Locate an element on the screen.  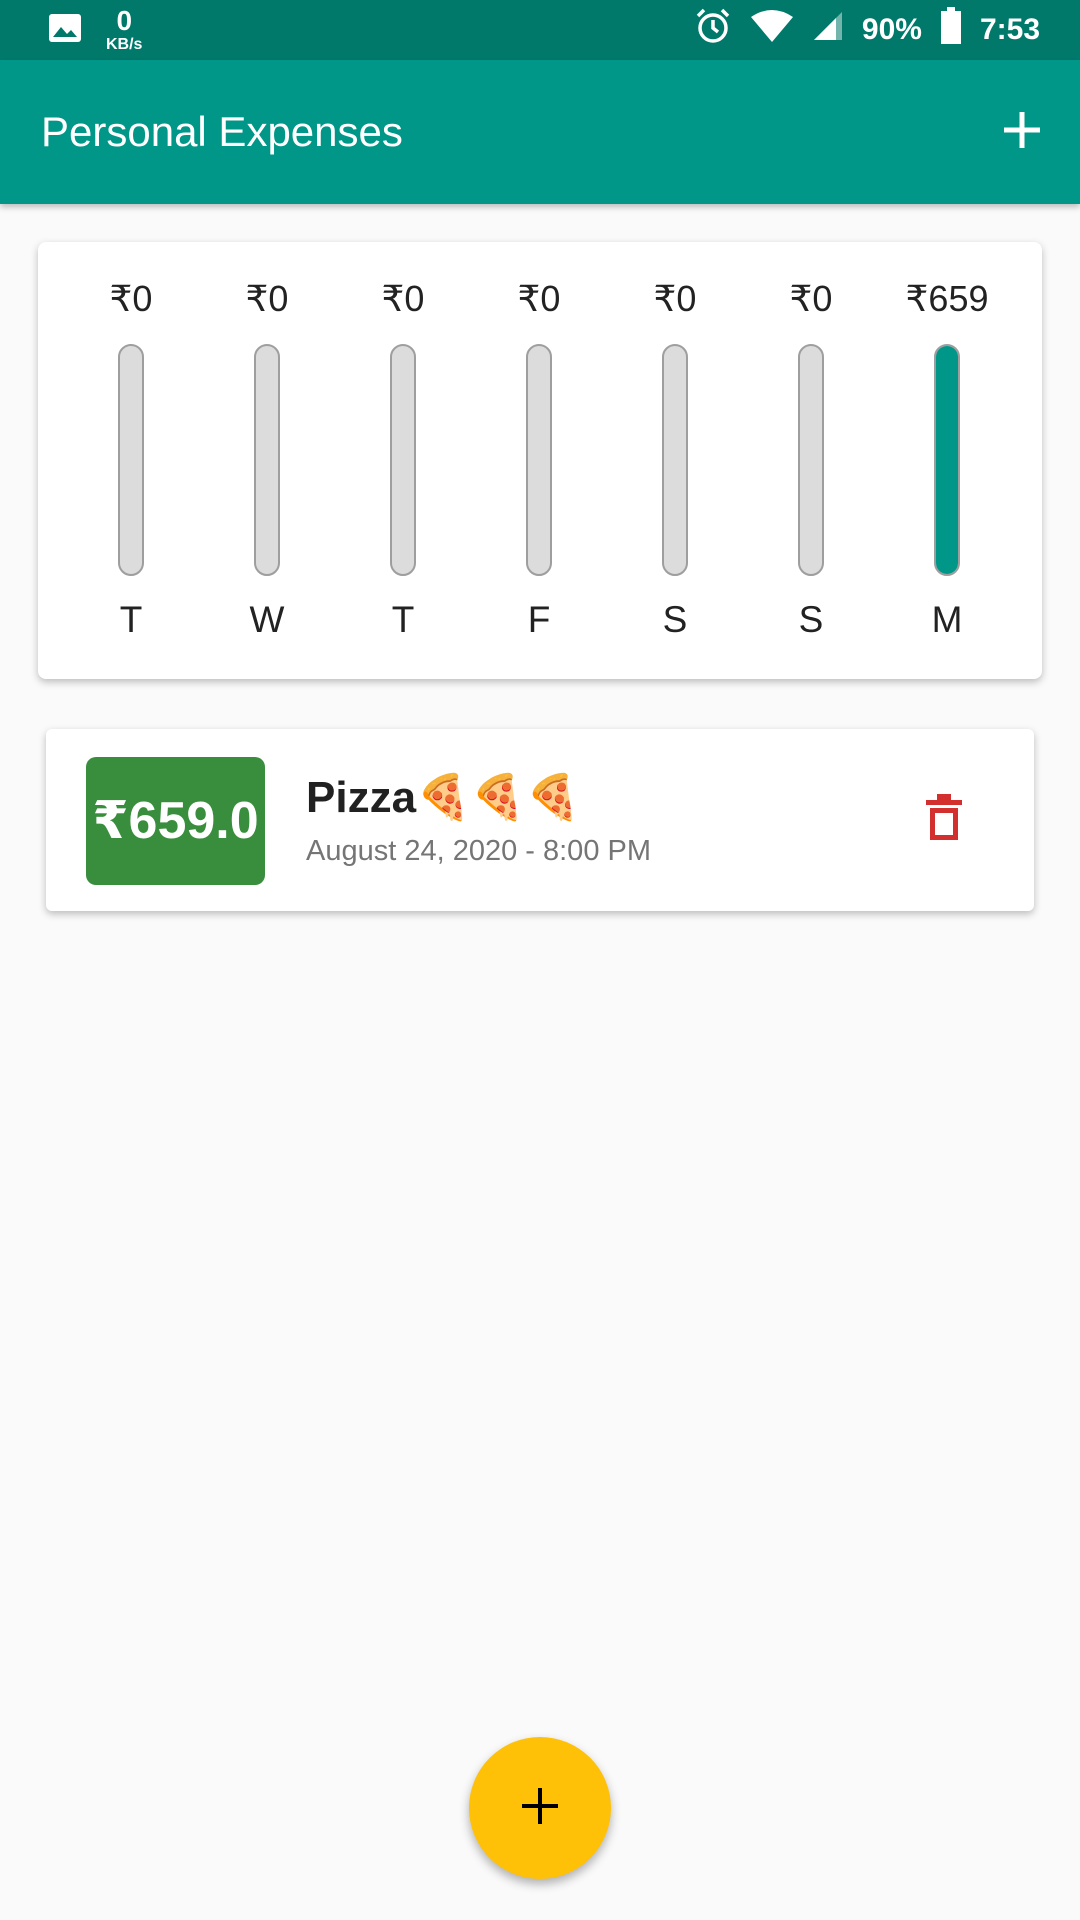
chart-day-label: M is located at coordinates (947, 619).